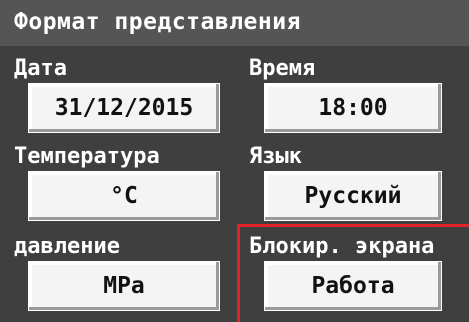  I want to click on header-bar: Формат представления, so click(234, 23).